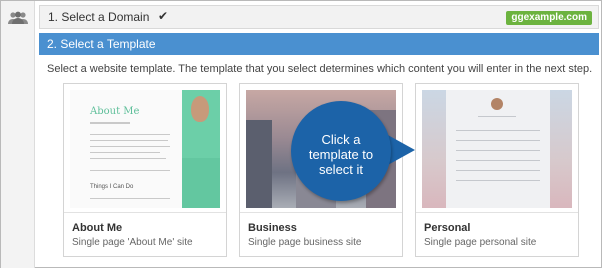 This screenshot has height=268, width=602. I want to click on template-thumbnail-personal, so click(497, 149).